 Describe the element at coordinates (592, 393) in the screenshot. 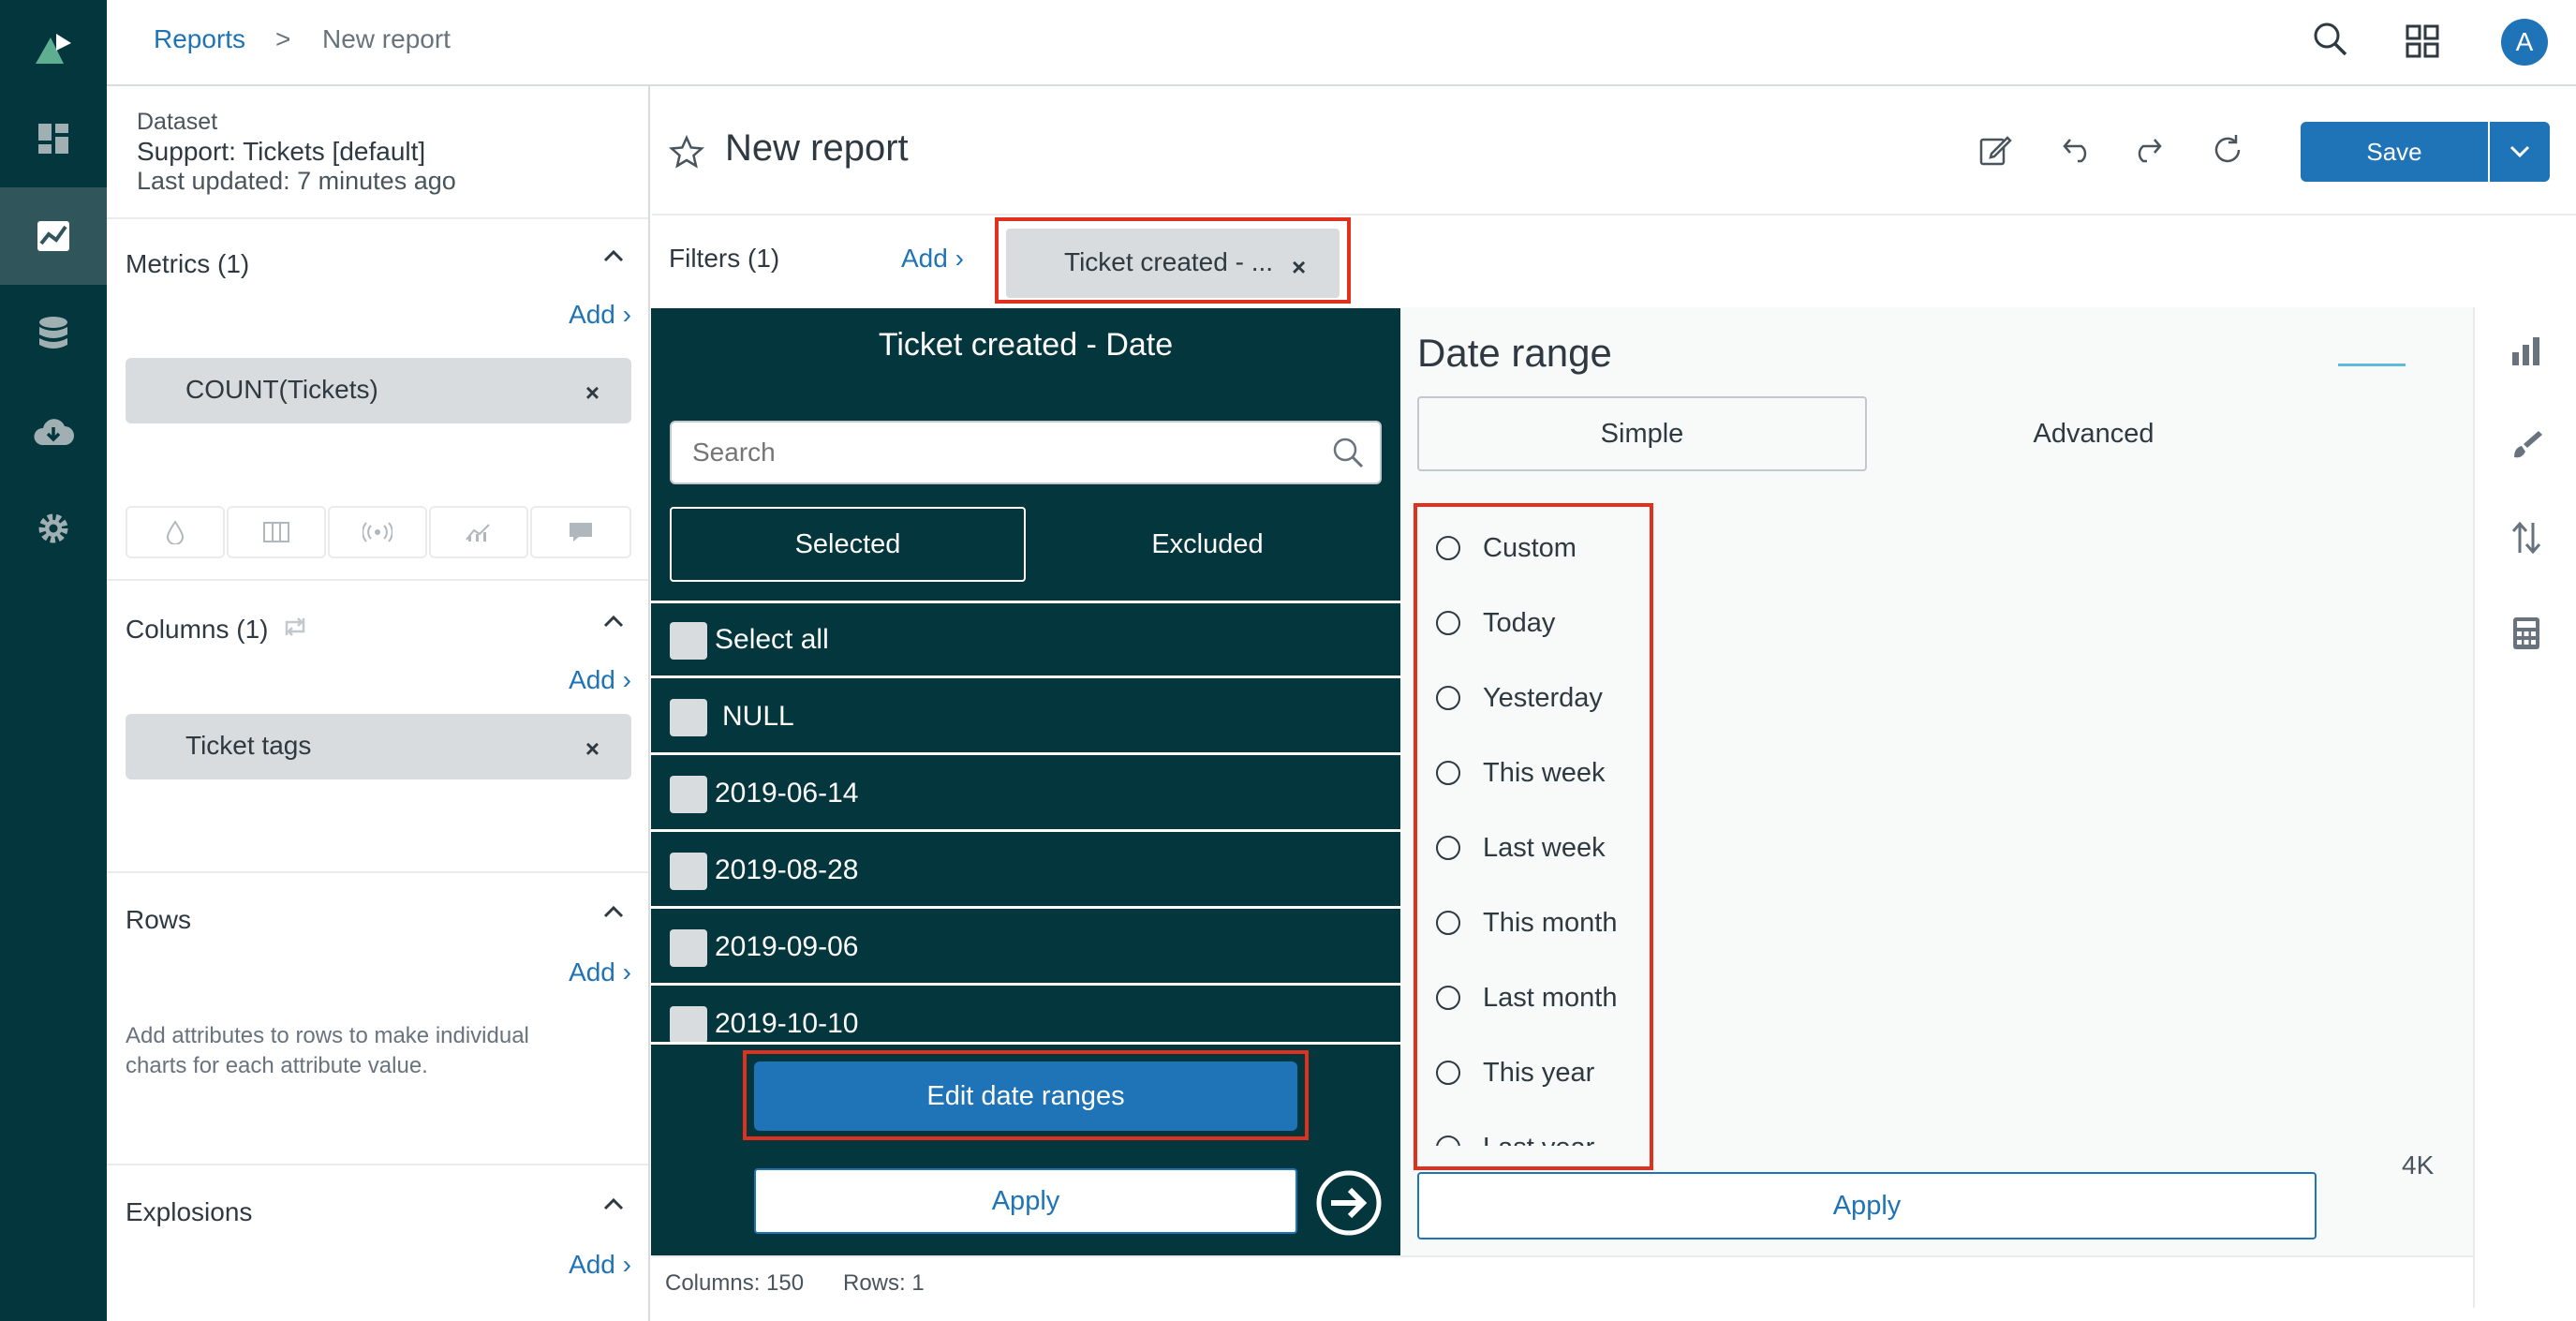

I see `remove-metric-icon: ×` at that location.